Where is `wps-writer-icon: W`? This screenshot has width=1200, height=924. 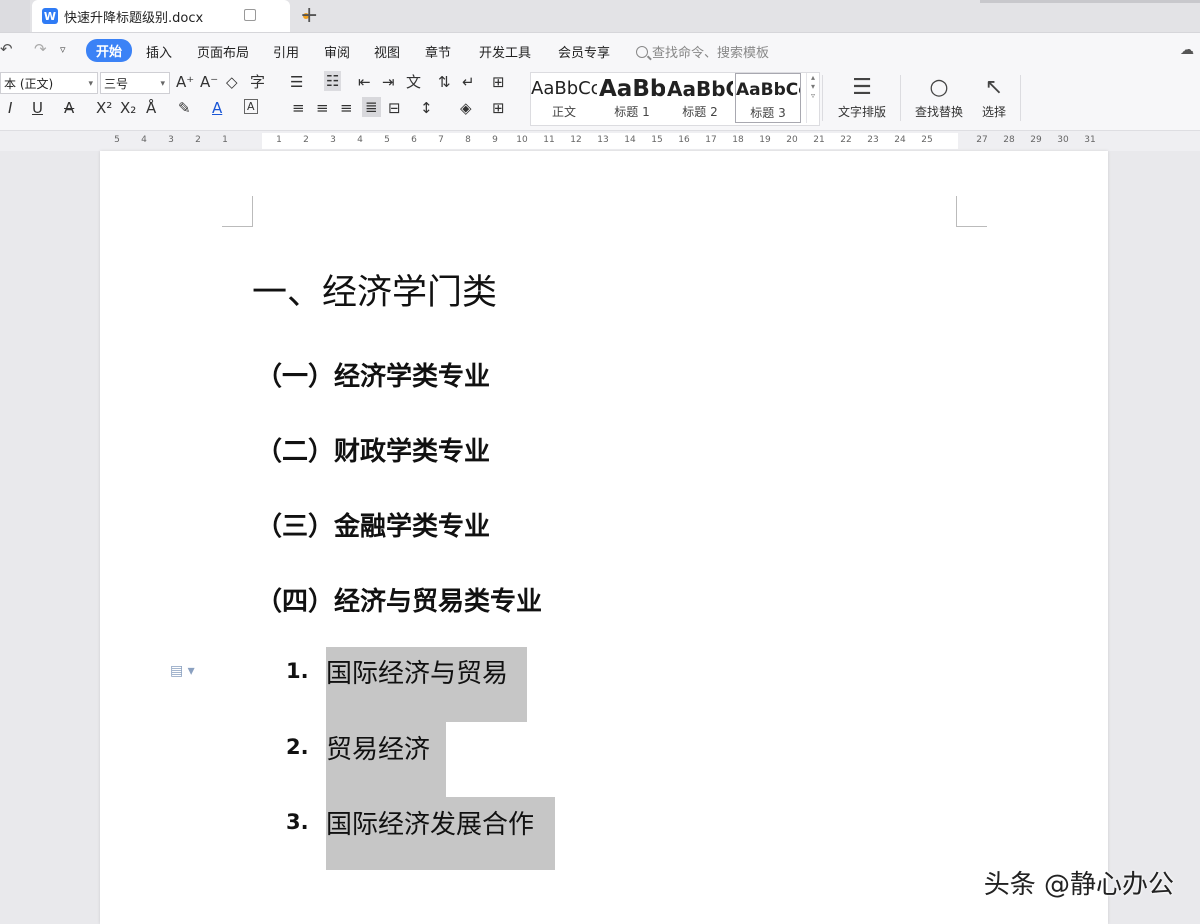
wps-writer-icon: W is located at coordinates (50, 16).